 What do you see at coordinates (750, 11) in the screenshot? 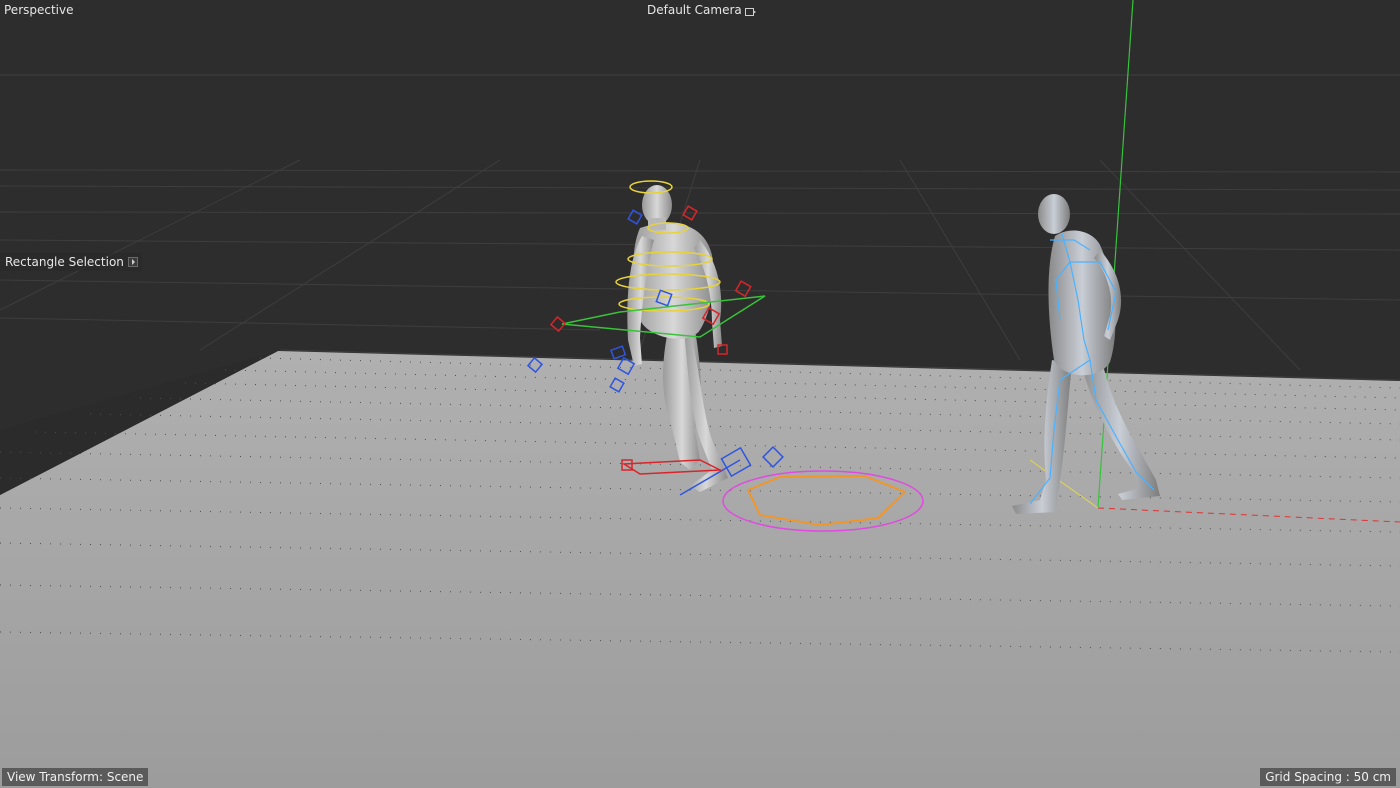
I see `camera-lock-icon` at bounding box center [750, 11].